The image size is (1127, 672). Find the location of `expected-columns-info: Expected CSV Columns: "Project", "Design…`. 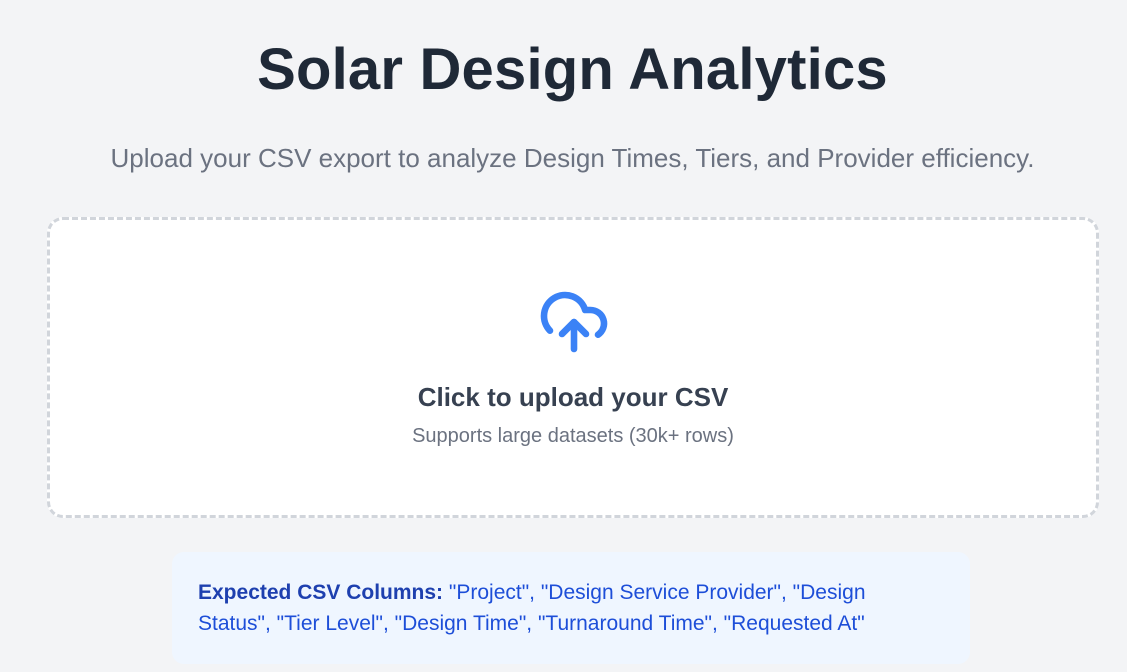

expected-columns-info: Expected CSV Columns: "Project", "Design… is located at coordinates (571, 608).